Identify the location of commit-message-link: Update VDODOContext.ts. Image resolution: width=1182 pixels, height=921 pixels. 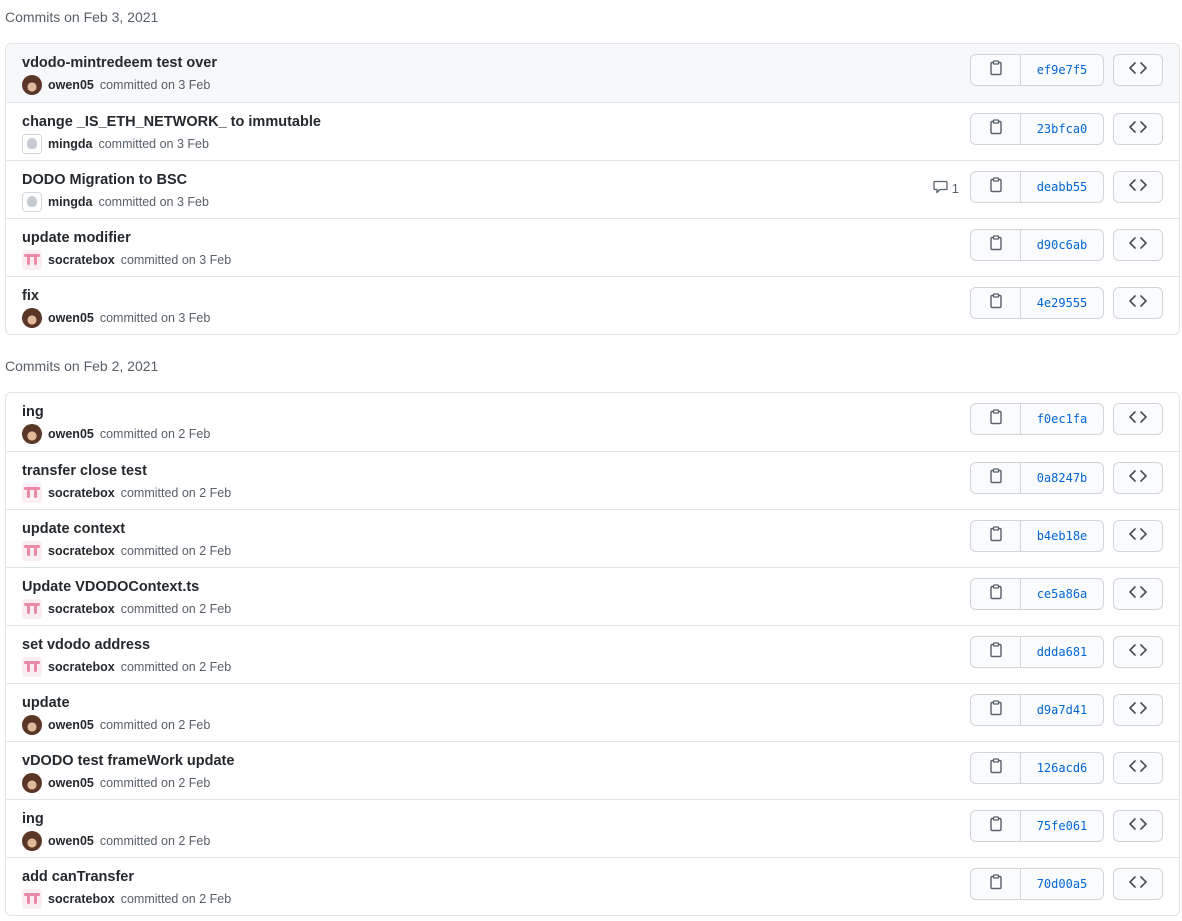
(110, 587).